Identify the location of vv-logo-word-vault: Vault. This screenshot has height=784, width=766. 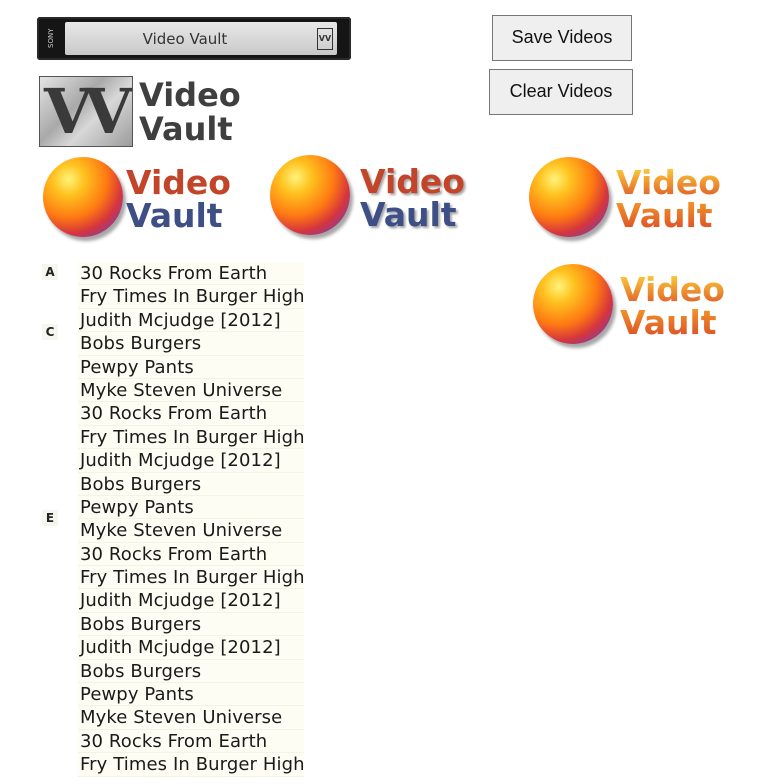
(186, 129).